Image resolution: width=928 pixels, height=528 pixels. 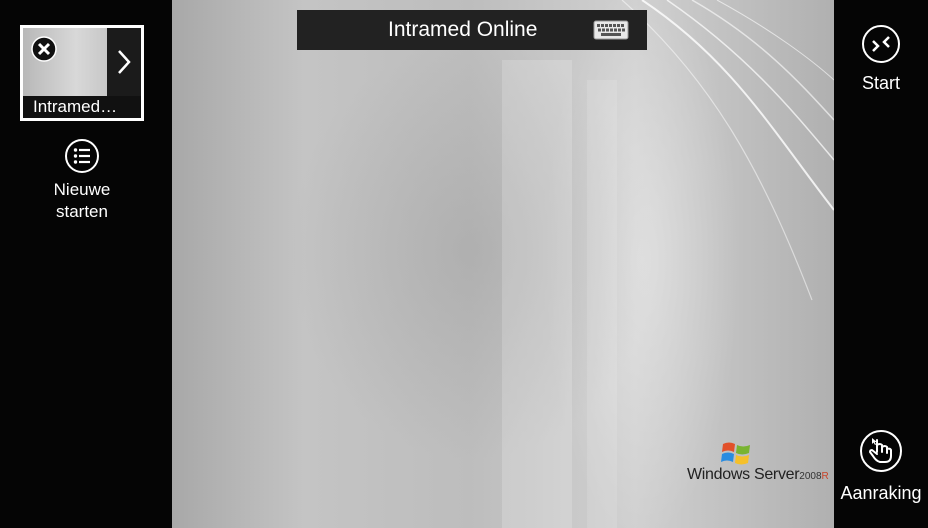 What do you see at coordinates (743, 474) in the screenshot?
I see `brand-product: Windows Server` at bounding box center [743, 474].